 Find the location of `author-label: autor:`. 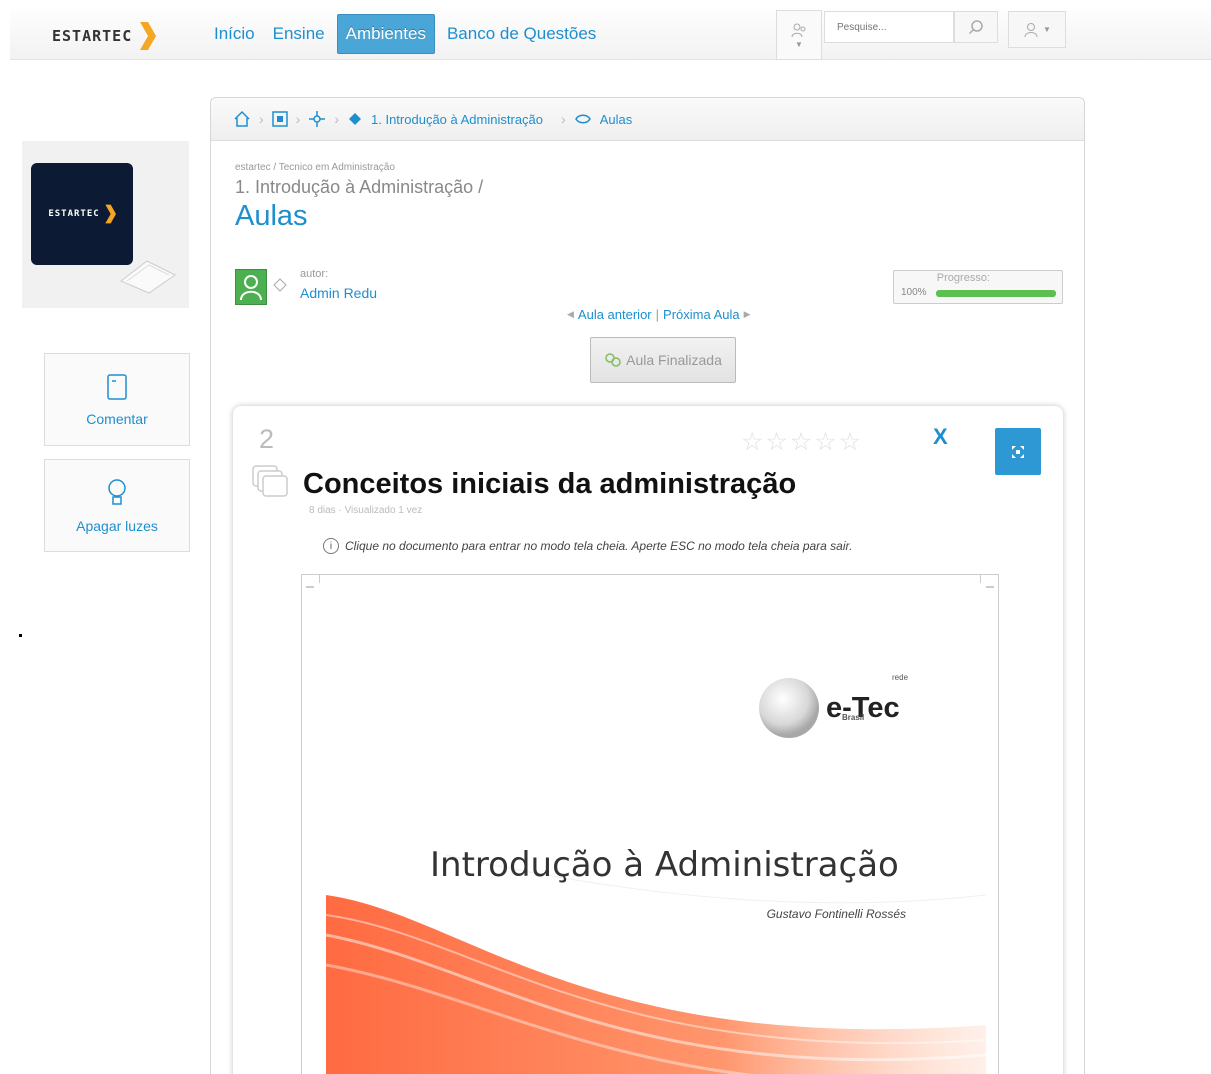

author-label: autor: is located at coordinates (314, 274).